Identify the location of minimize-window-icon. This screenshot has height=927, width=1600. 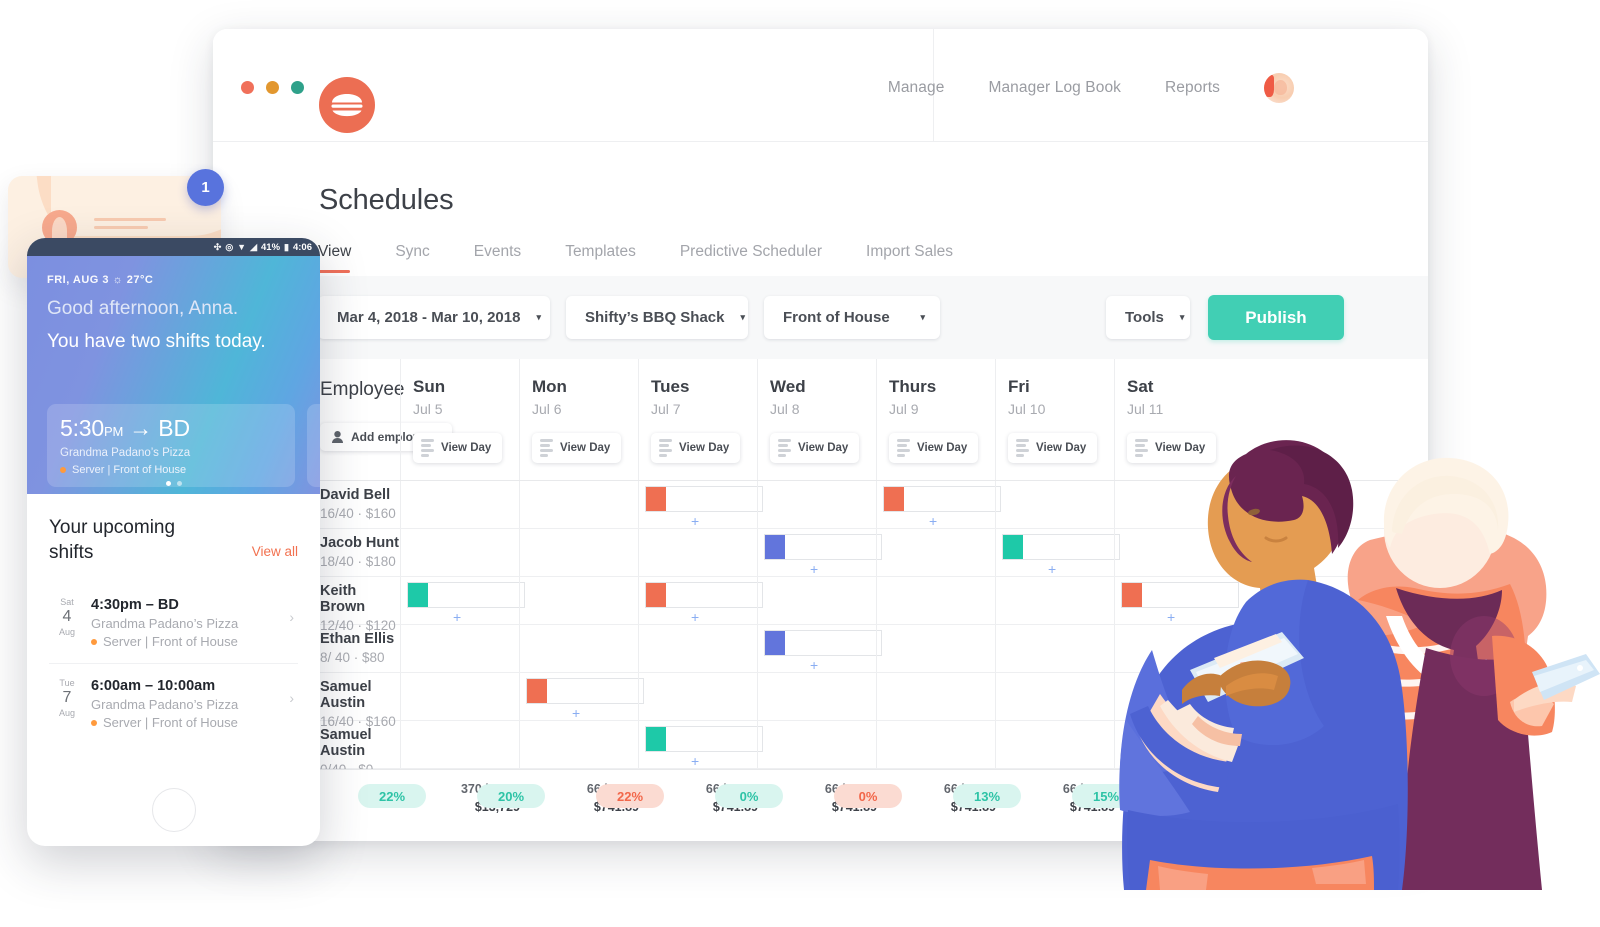
(272, 87).